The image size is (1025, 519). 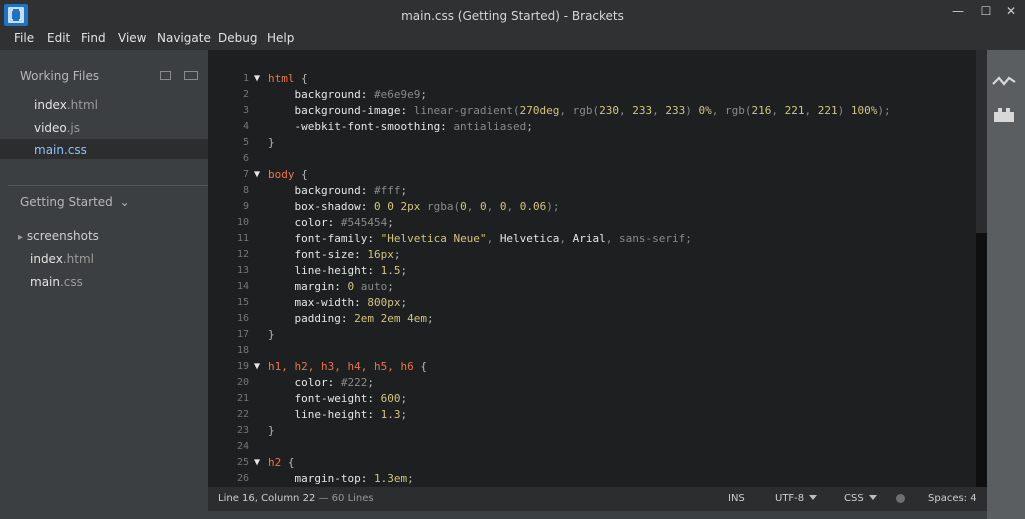 I want to click on line-number: 22, so click(x=242, y=414).